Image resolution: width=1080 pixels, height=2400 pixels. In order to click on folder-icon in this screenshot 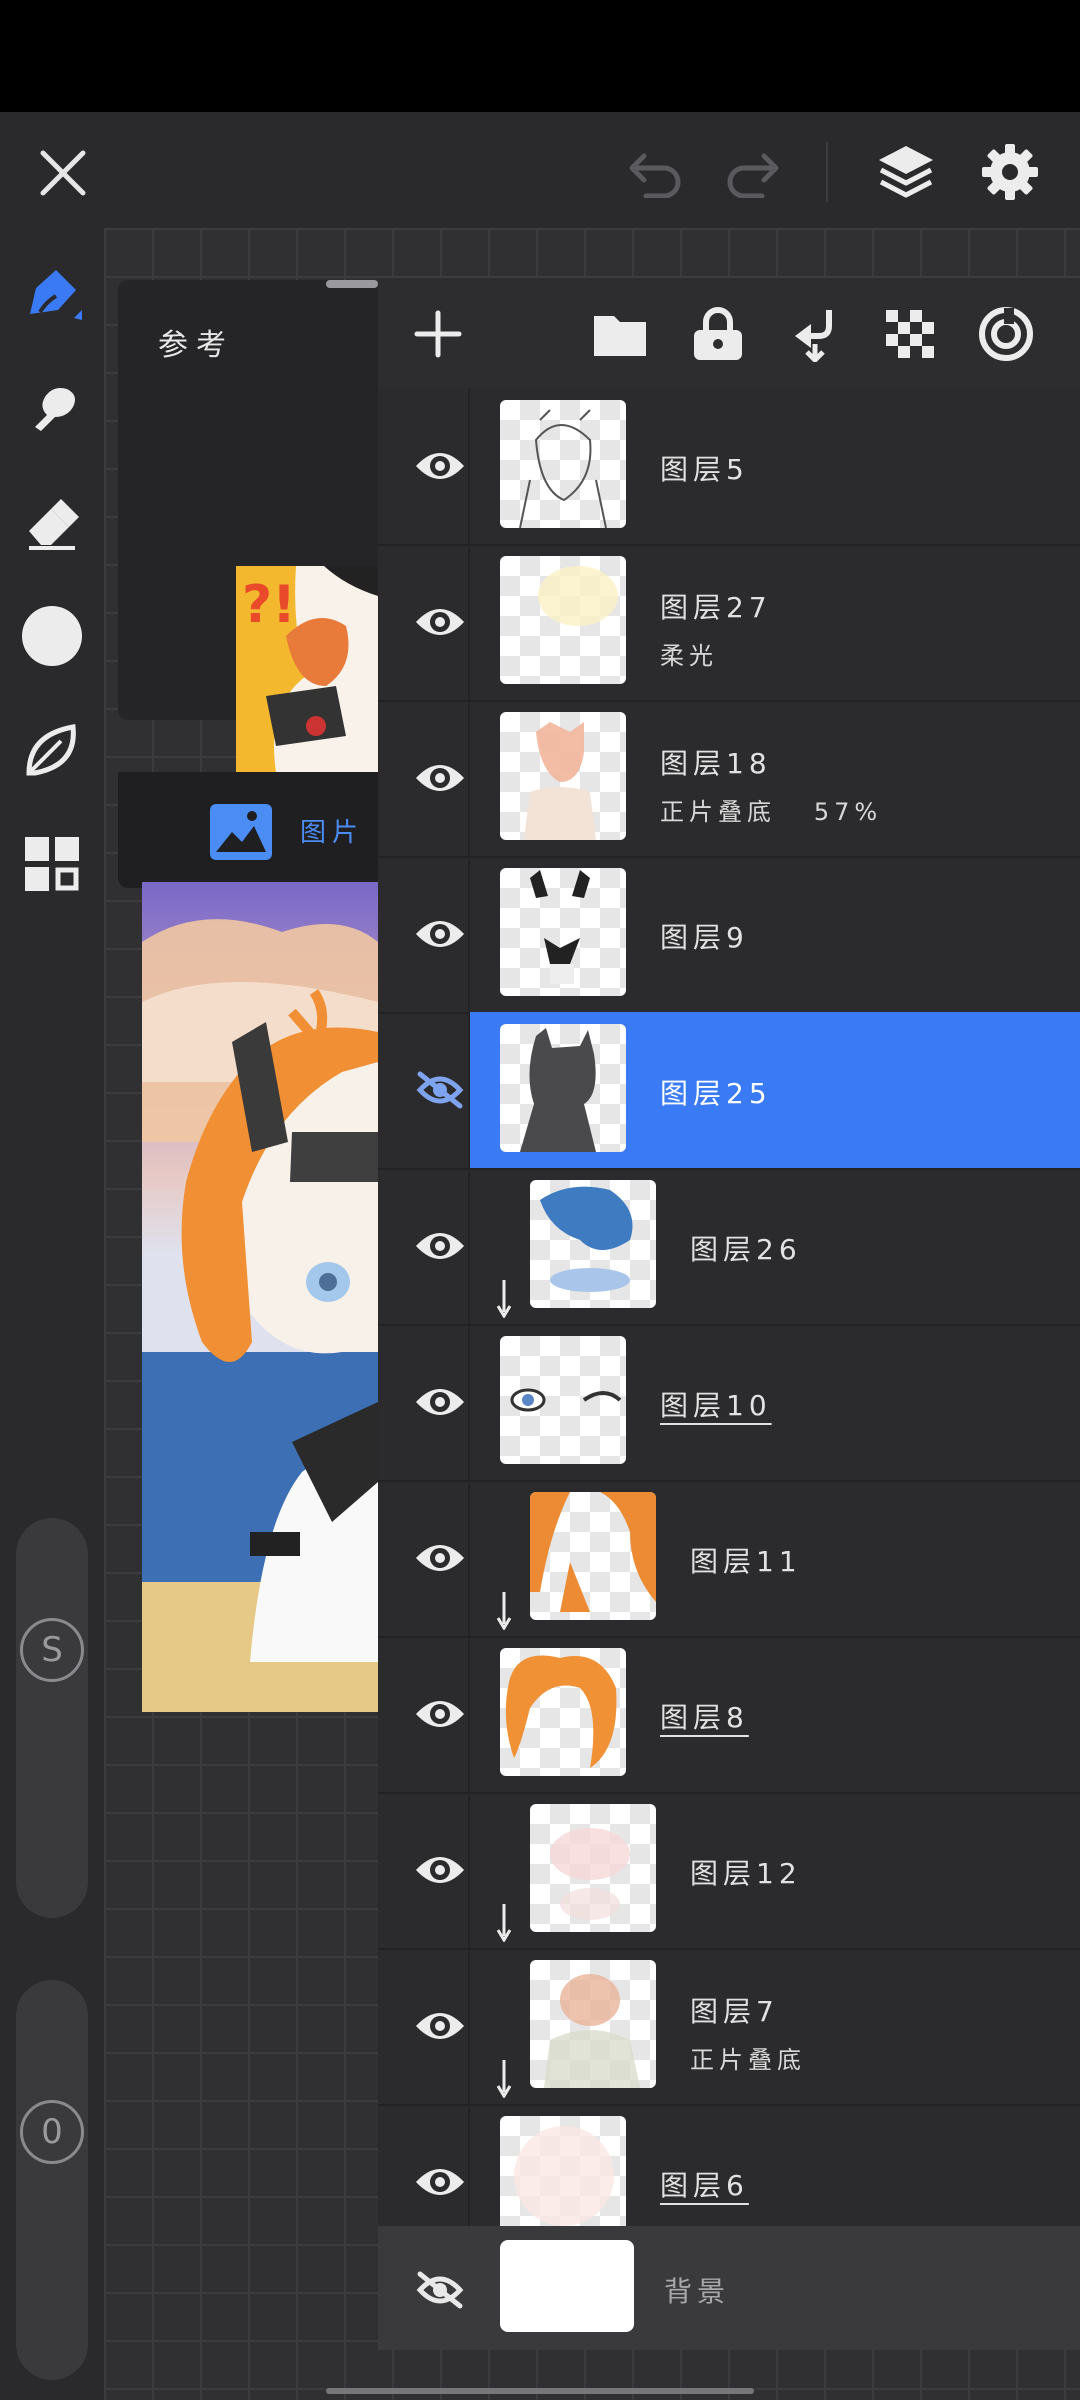, I will do `click(620, 334)`.